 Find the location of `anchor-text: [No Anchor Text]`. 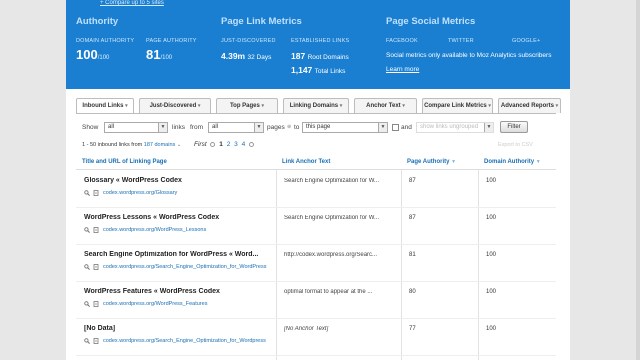

anchor-text: [No Anchor Text] is located at coordinates (306, 329).